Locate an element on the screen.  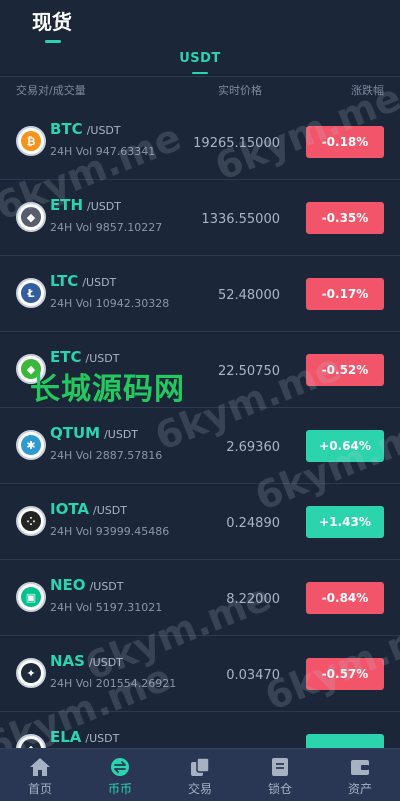
change-badge: -0.18% is located at coordinates (345, 142).